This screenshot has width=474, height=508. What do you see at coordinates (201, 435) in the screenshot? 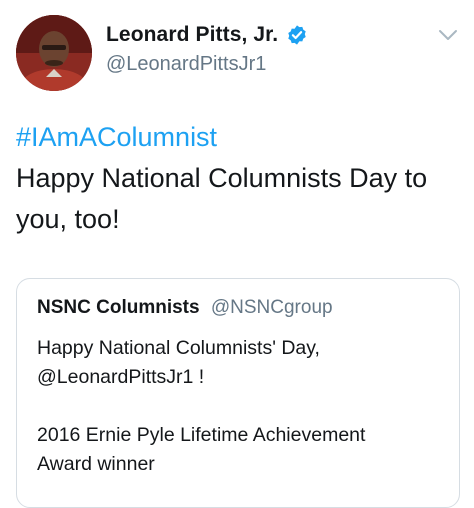
I see `quoted-text-line: 2016 Ernie Pyle Lifetime Achievement` at bounding box center [201, 435].